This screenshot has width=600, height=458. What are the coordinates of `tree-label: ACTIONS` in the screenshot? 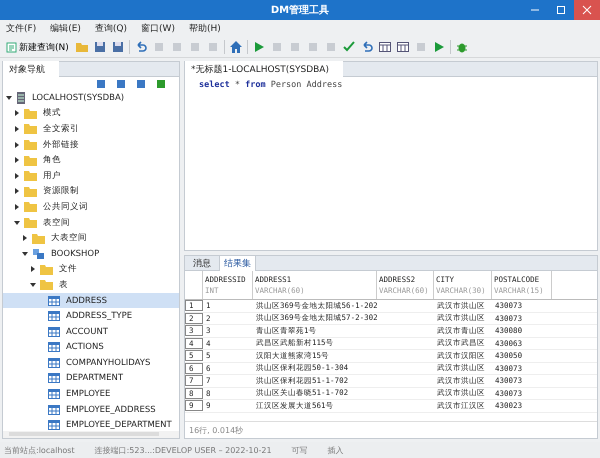 It's located at (85, 347).